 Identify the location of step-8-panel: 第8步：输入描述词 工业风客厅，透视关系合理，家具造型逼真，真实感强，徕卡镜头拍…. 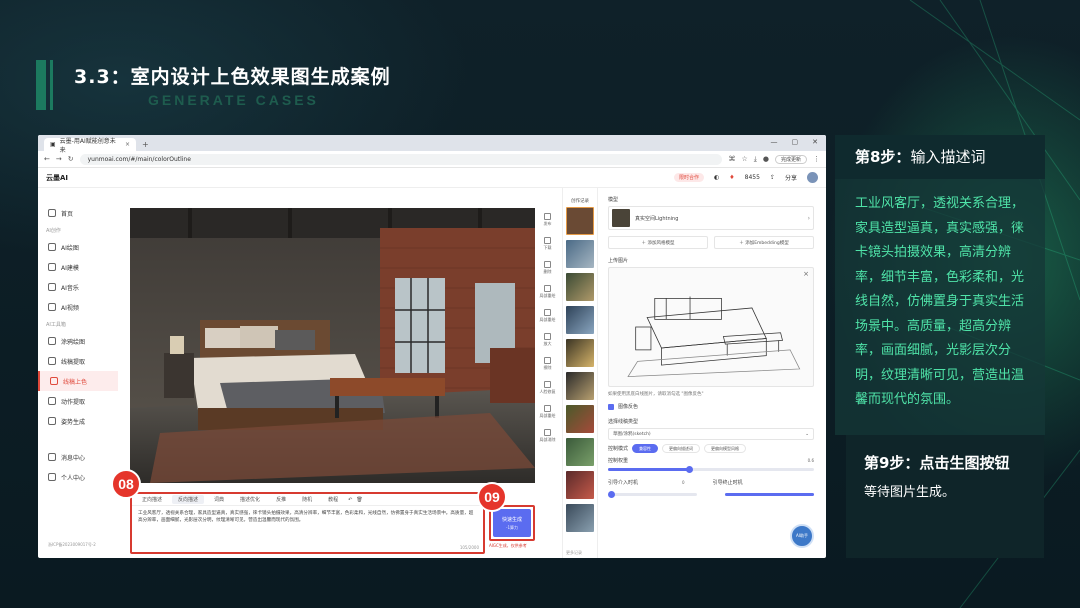
(940, 285).